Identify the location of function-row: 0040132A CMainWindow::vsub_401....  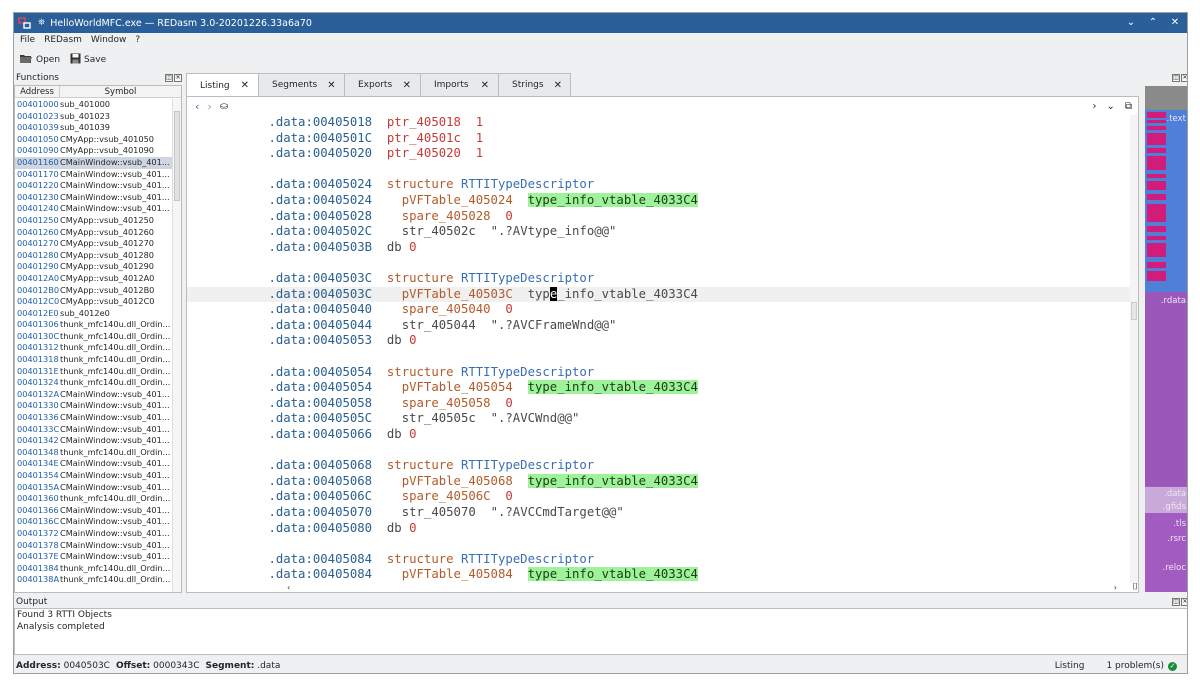
(94, 395).